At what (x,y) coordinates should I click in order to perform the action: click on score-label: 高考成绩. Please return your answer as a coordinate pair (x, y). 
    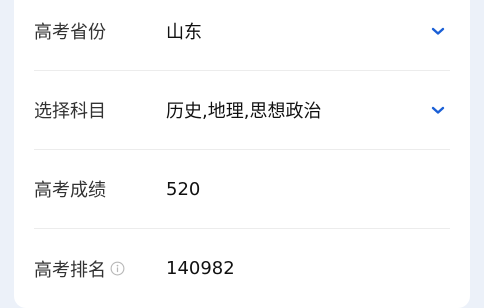
    Looking at the image, I should click on (70, 190).